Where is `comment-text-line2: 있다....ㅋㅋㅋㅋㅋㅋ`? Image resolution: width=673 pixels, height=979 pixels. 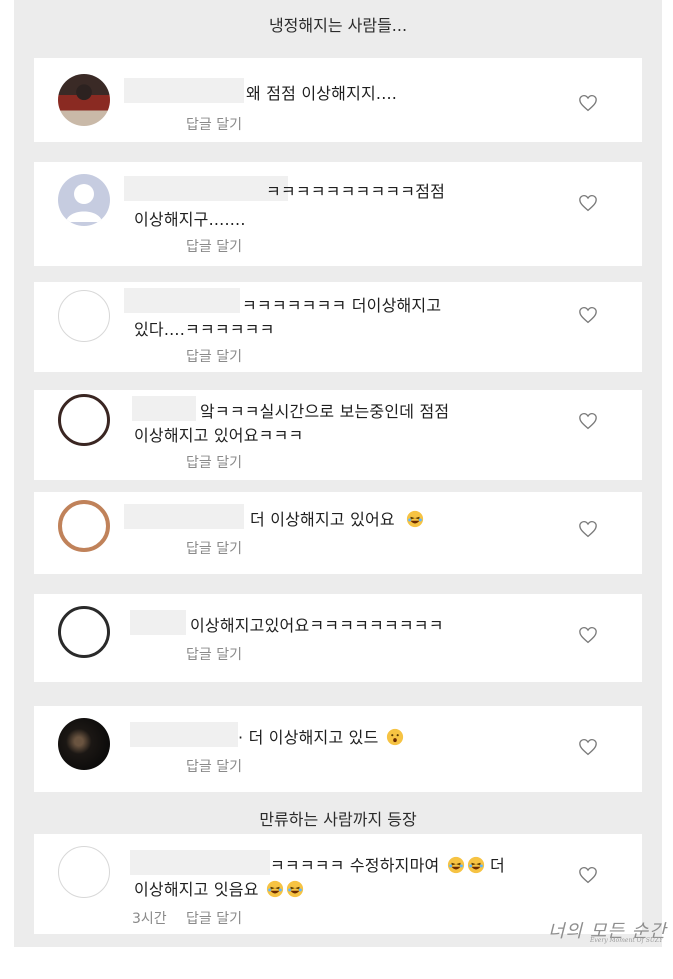 comment-text-line2: 있다....ㅋㅋㅋㅋㅋㅋ is located at coordinates (204, 329).